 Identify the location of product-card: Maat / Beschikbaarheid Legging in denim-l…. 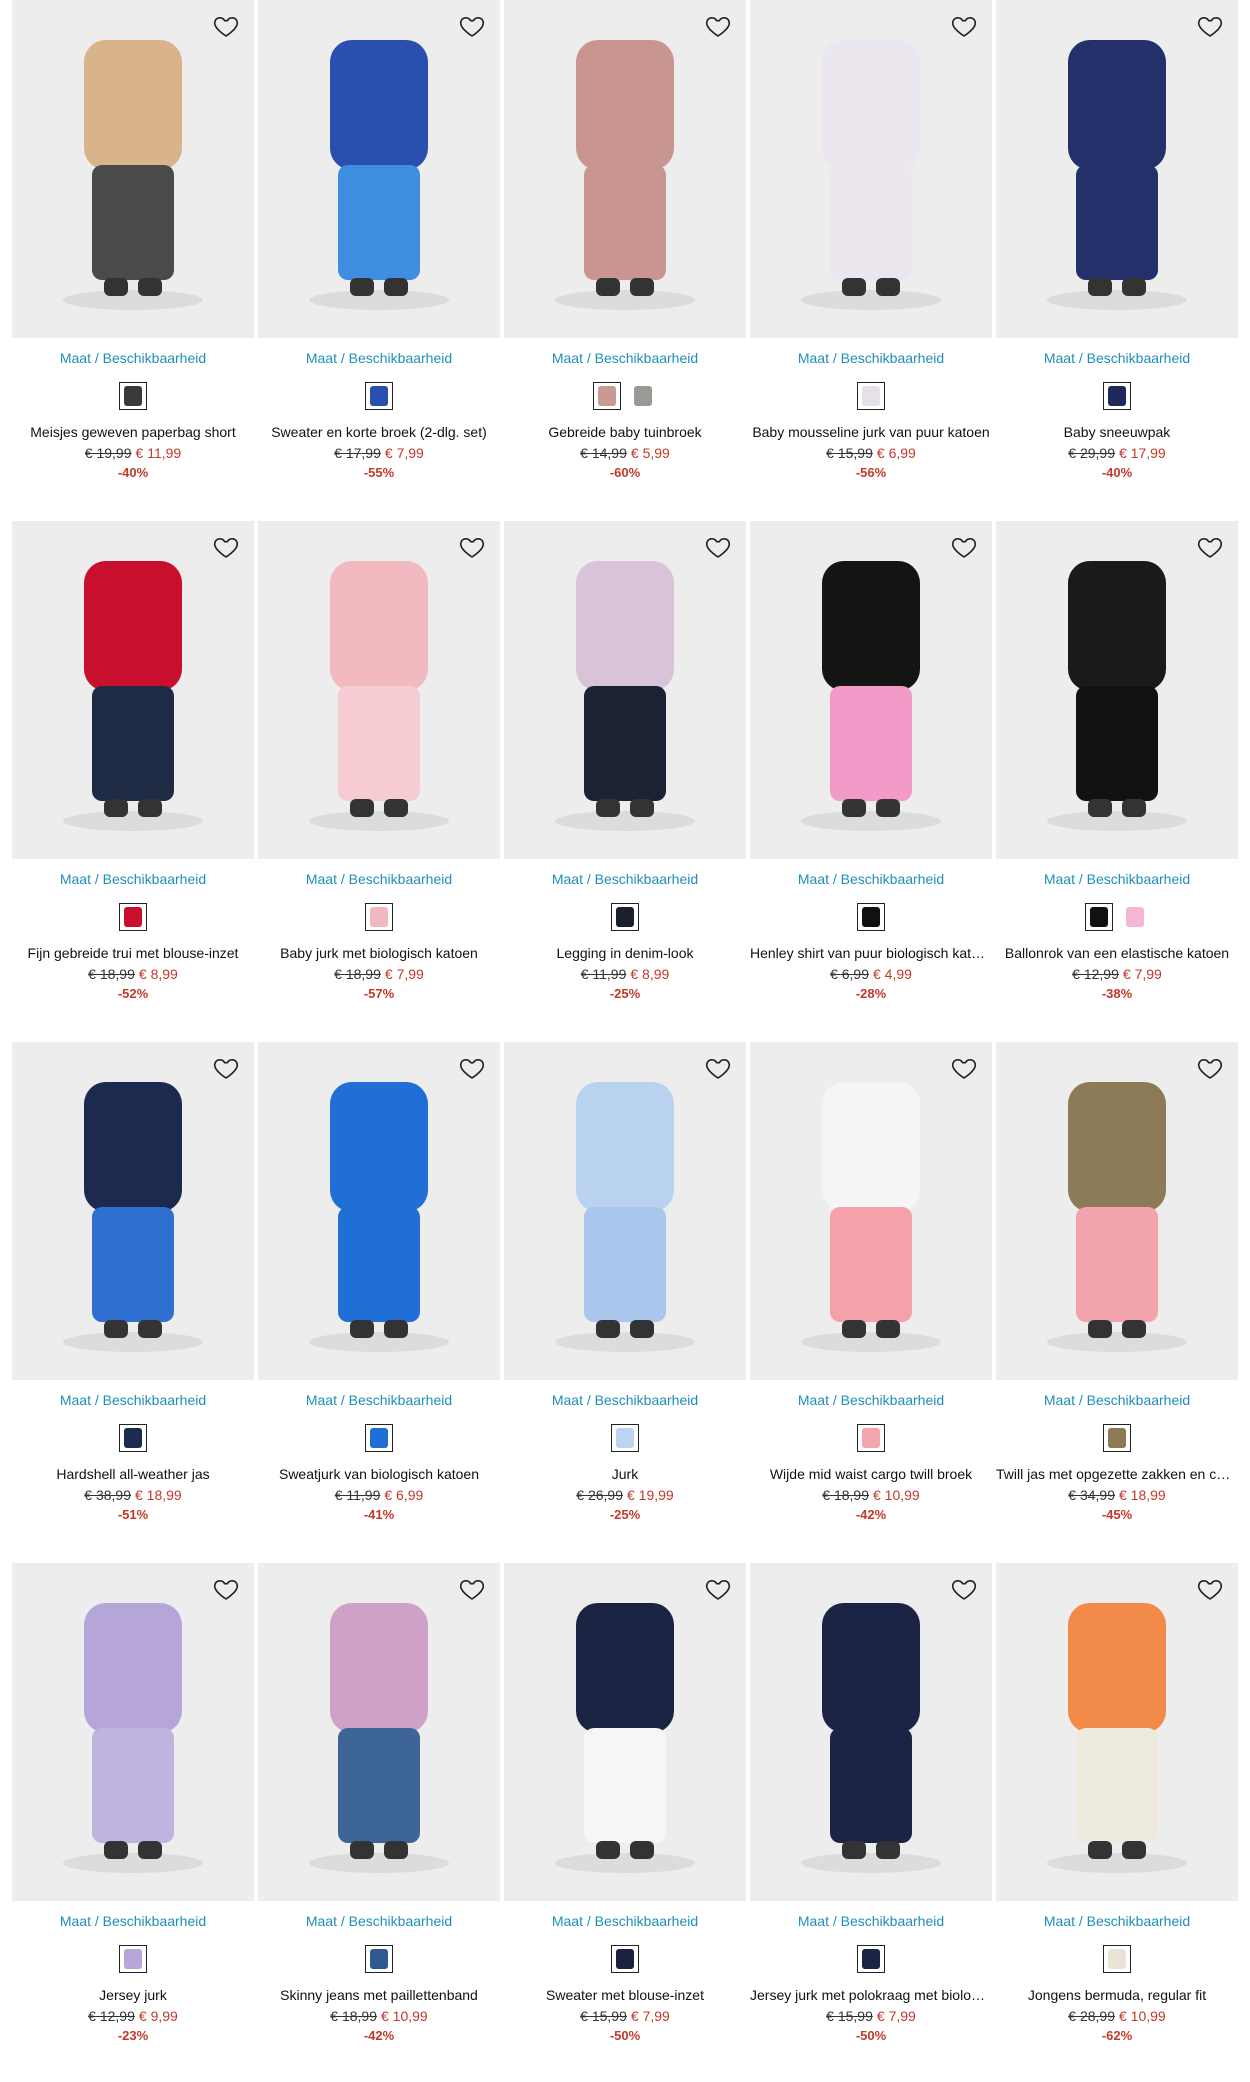
(625, 775).